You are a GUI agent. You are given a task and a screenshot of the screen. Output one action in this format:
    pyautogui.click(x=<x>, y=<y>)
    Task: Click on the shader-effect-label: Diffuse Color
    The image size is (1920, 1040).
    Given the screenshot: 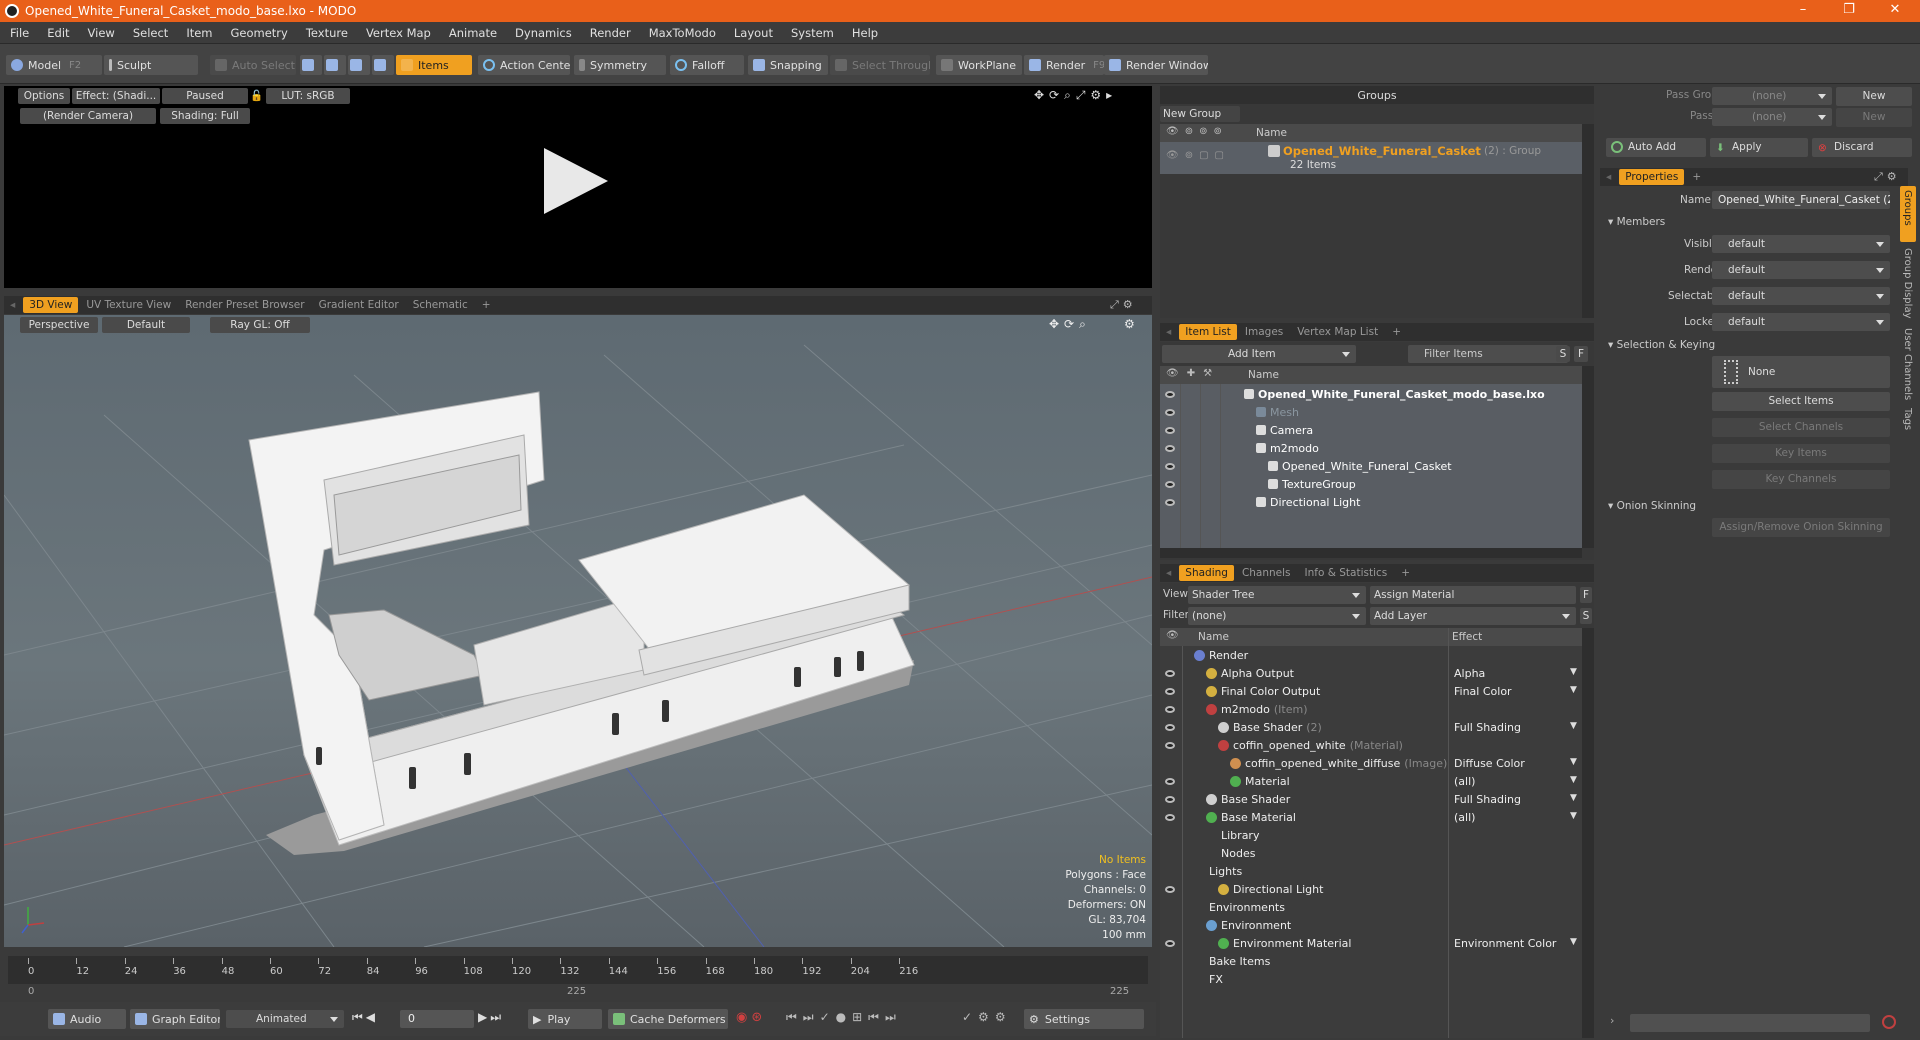 What is the action you would take?
    pyautogui.click(x=1489, y=763)
    